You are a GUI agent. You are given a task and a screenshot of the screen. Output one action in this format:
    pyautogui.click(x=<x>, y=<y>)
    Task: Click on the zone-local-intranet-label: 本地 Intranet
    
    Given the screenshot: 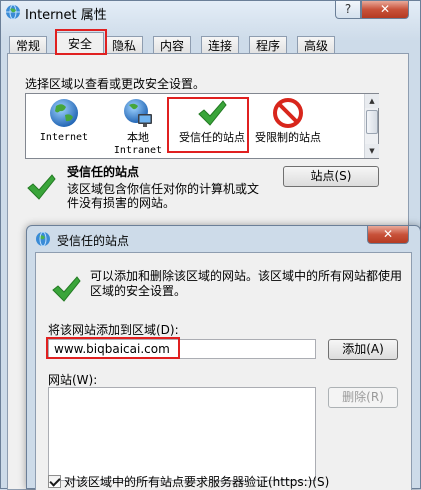 What is the action you would take?
    pyautogui.click(x=138, y=144)
    